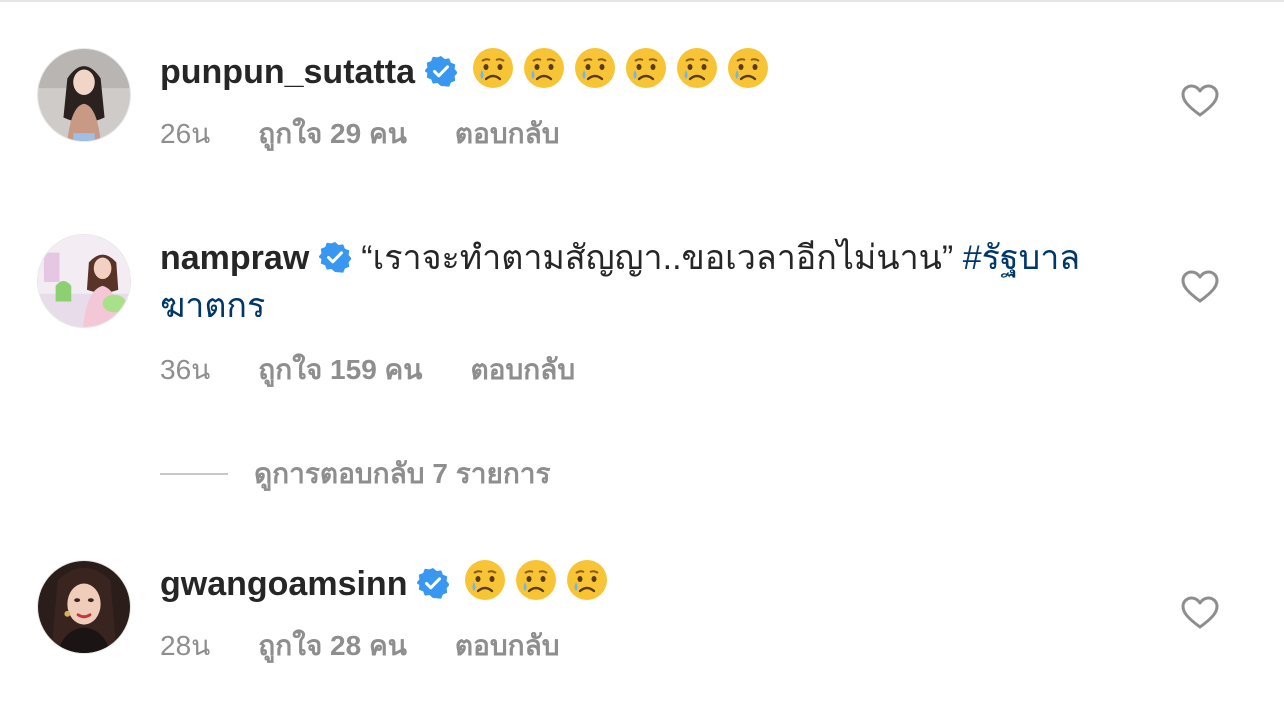  Describe the element at coordinates (84, 607) in the screenshot. I see `avatar` at that location.